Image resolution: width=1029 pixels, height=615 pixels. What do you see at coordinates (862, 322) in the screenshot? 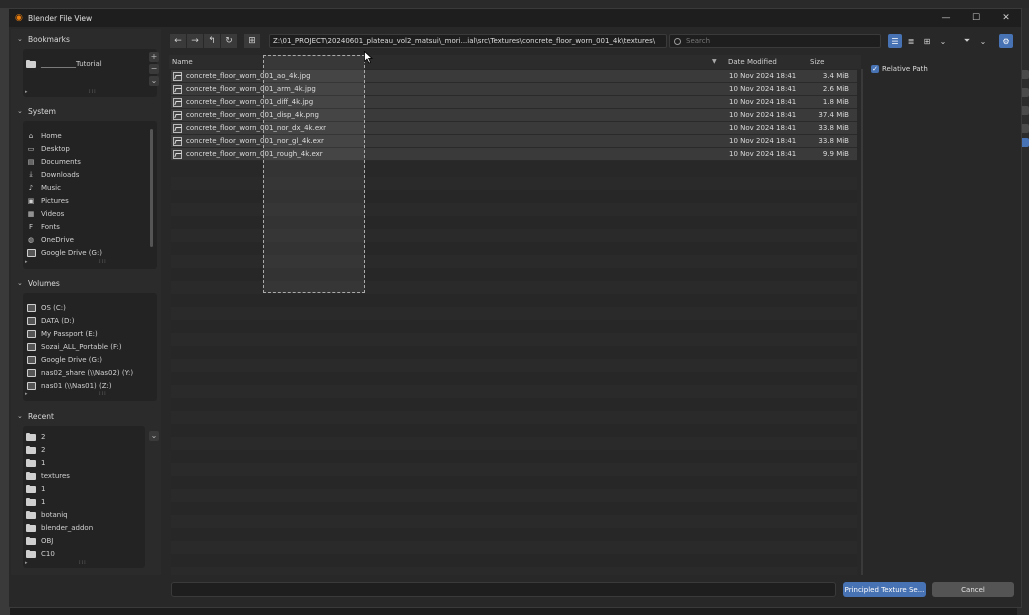
I see `file-list-scrollbar` at bounding box center [862, 322].